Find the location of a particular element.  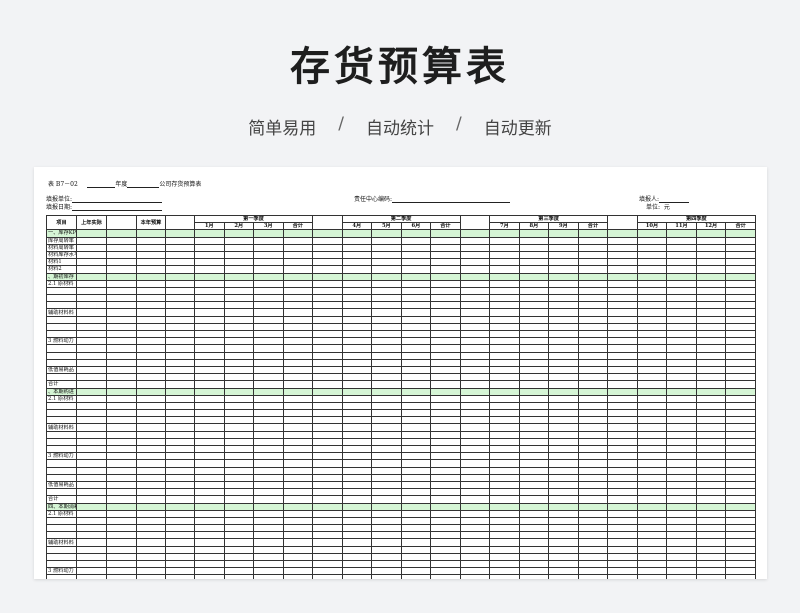

row-label: 辅助材料料 is located at coordinates (61, 312).